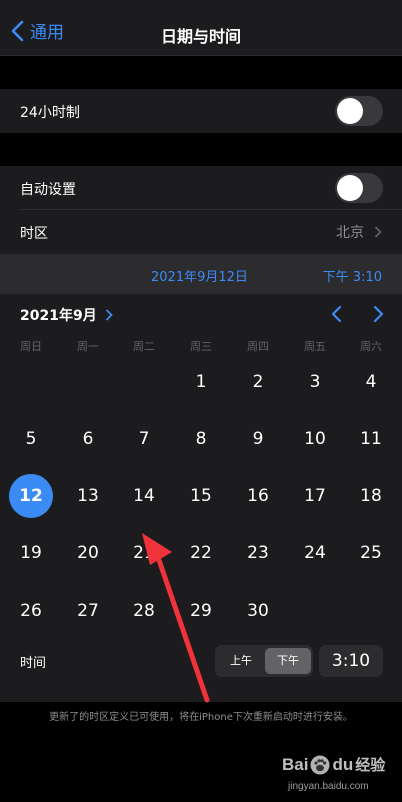 The width and height of the screenshot is (402, 802). What do you see at coordinates (343, 764) in the screenshot?
I see `watermark-brand-2: du` at bounding box center [343, 764].